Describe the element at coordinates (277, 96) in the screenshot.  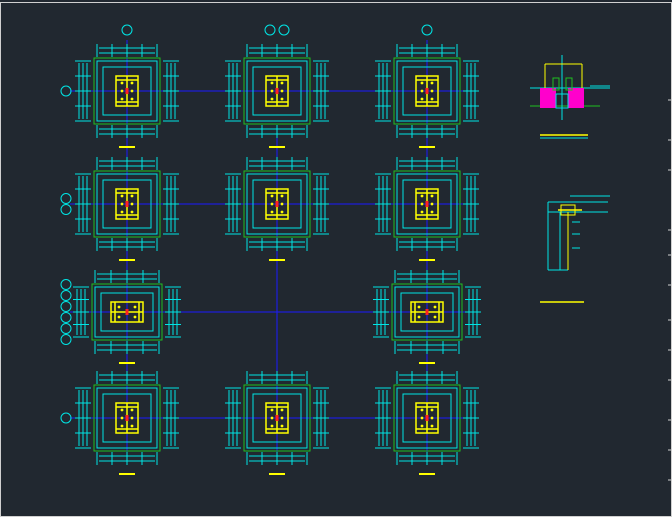
I see `base-plate` at that location.